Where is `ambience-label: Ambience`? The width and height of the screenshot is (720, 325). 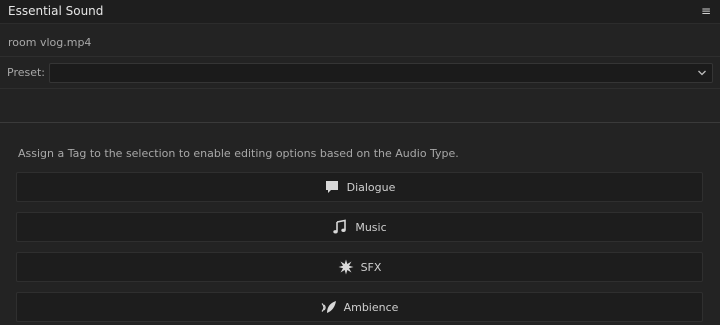
ambience-label: Ambience is located at coordinates (371, 307).